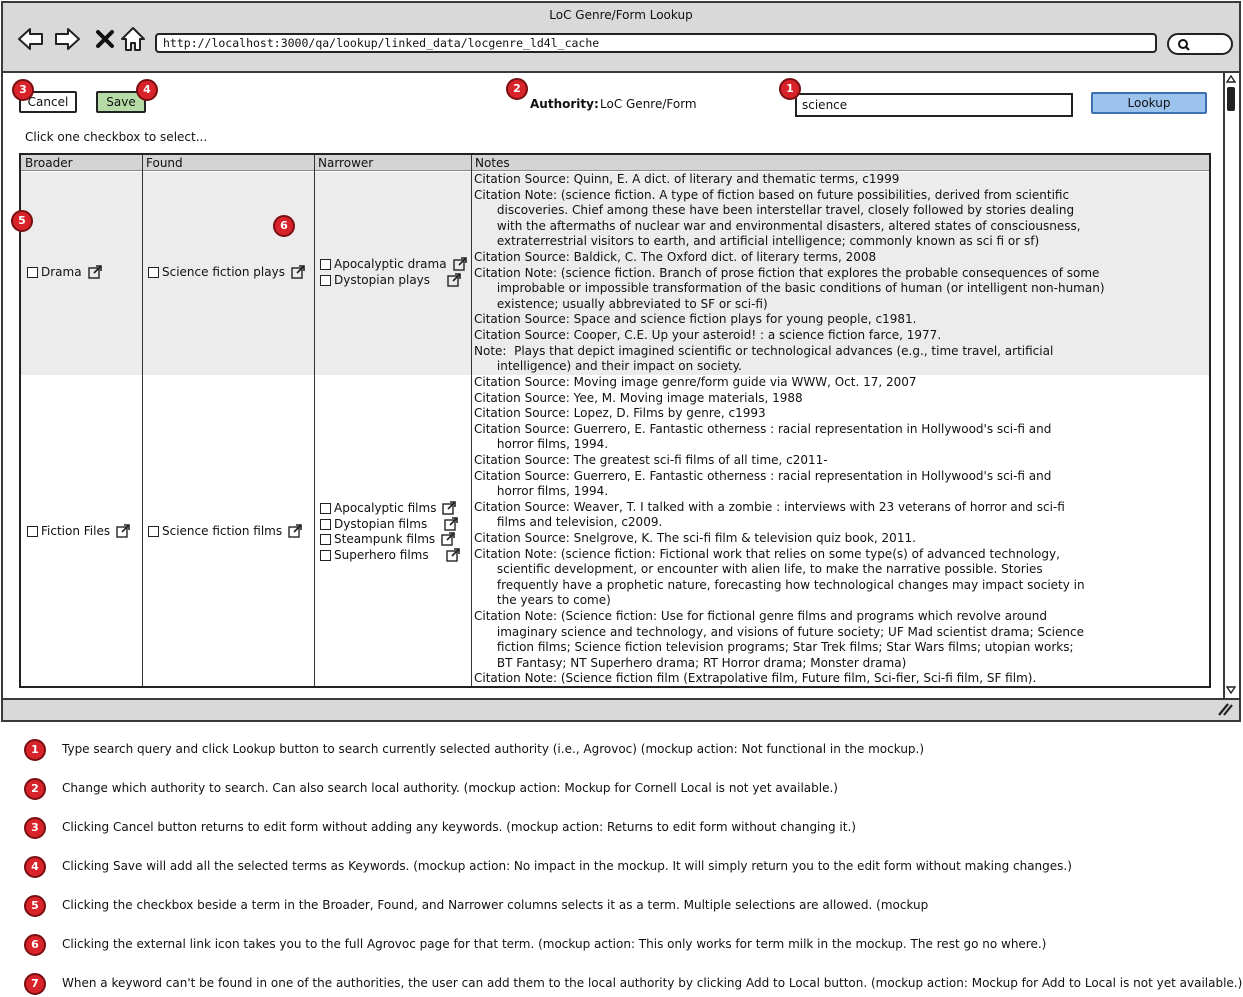 This screenshot has width=1243, height=997. What do you see at coordinates (392, 163) in the screenshot?
I see `column-header-narrower: Narrower` at bounding box center [392, 163].